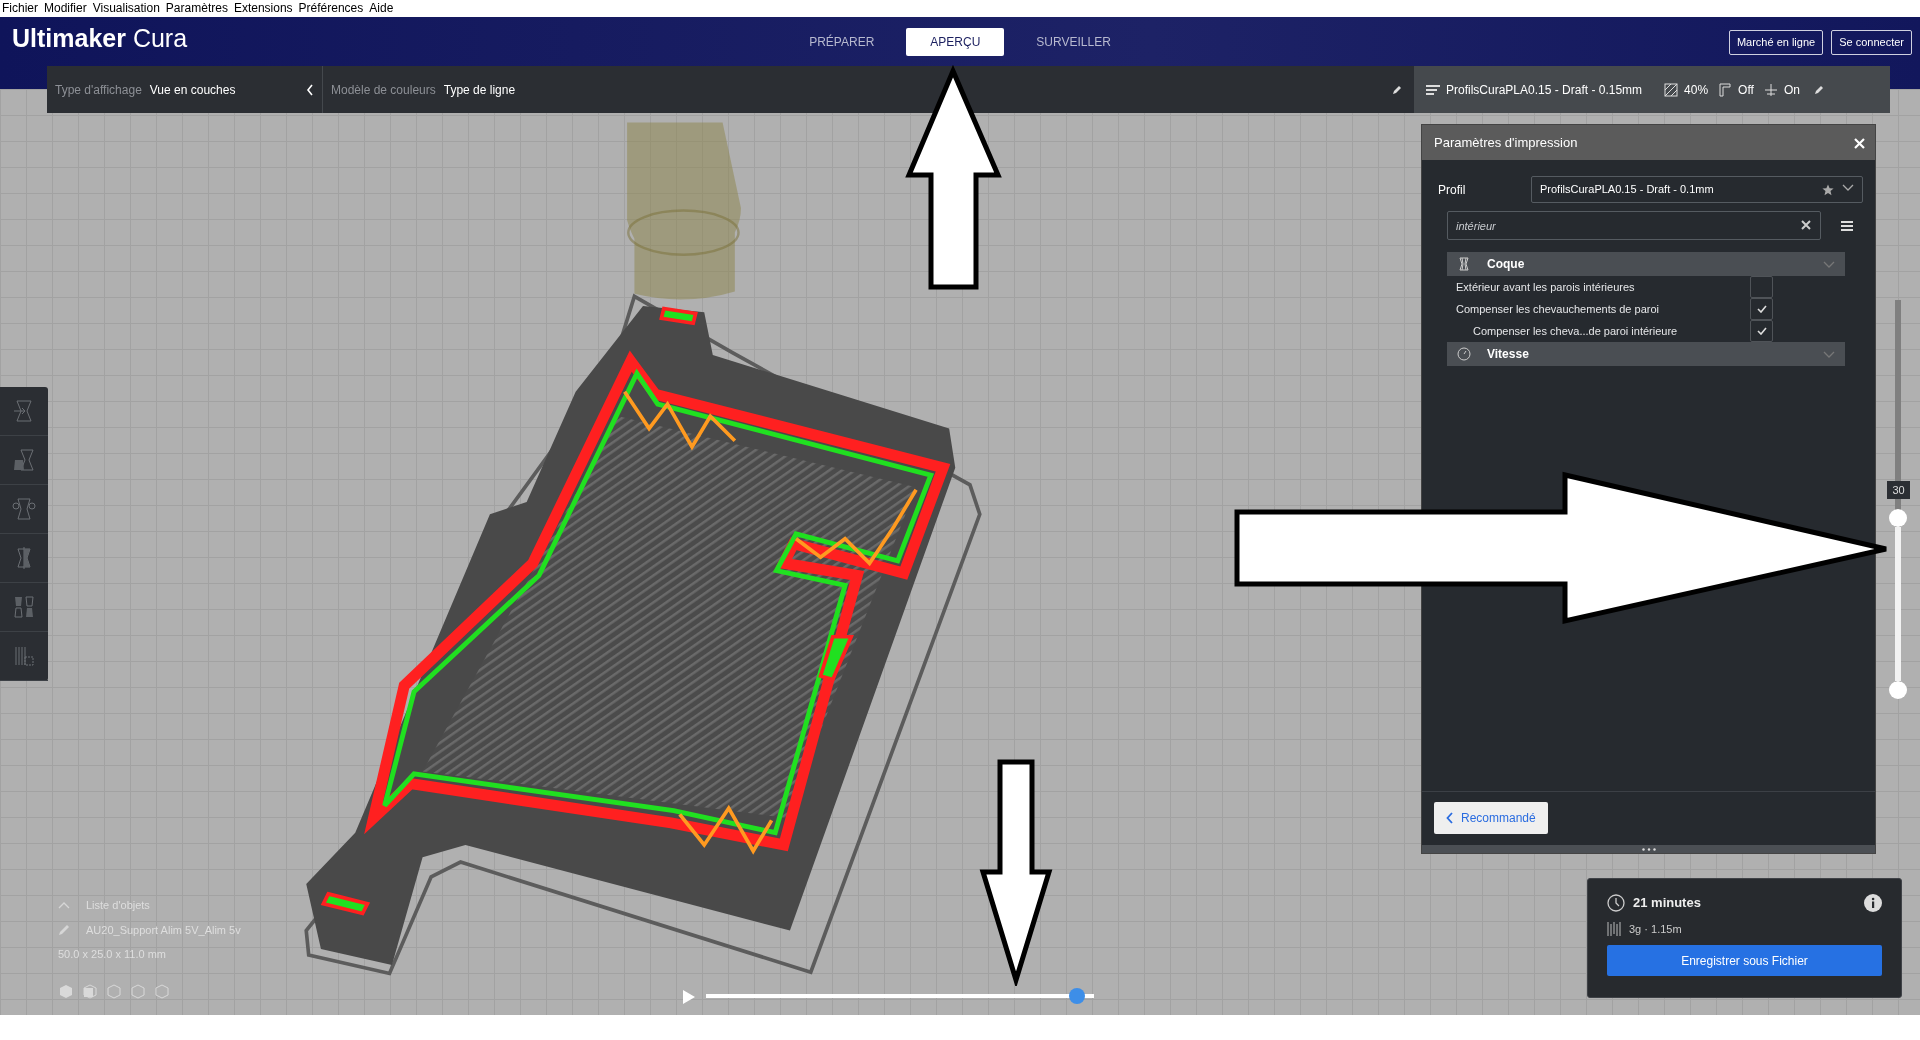 Image resolution: width=1920 pixels, height=1040 pixels. What do you see at coordinates (1544, 89) in the screenshot?
I see `profile-summary: ProfilsCuraPLA0.15 - Draft - 0.15mm` at bounding box center [1544, 89].